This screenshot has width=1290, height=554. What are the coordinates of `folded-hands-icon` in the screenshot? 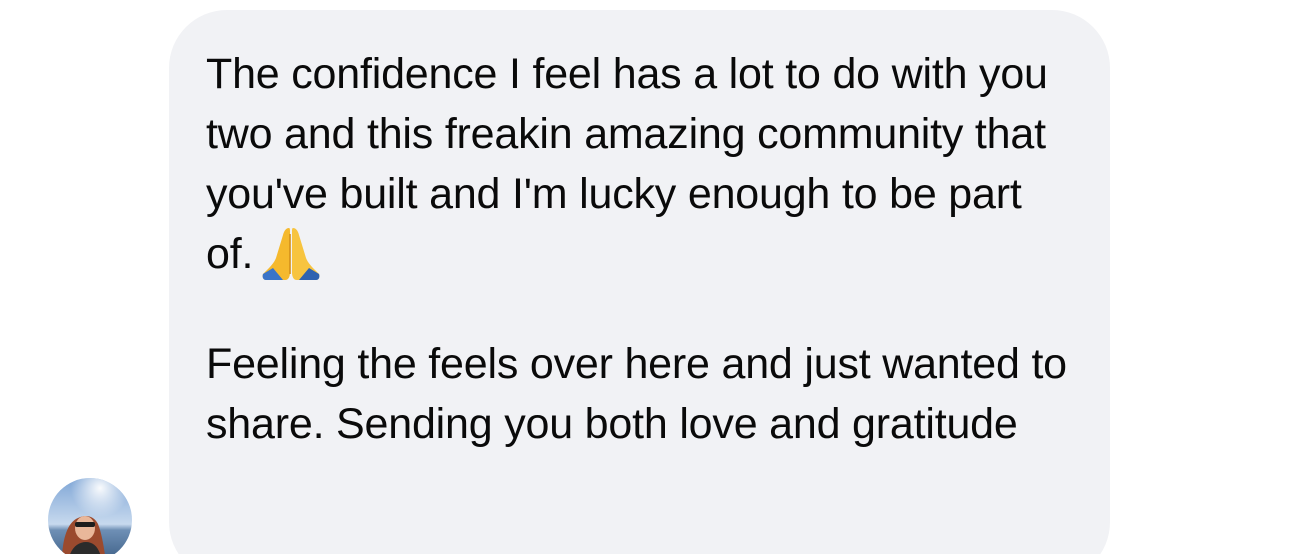 It's located at (291, 254).